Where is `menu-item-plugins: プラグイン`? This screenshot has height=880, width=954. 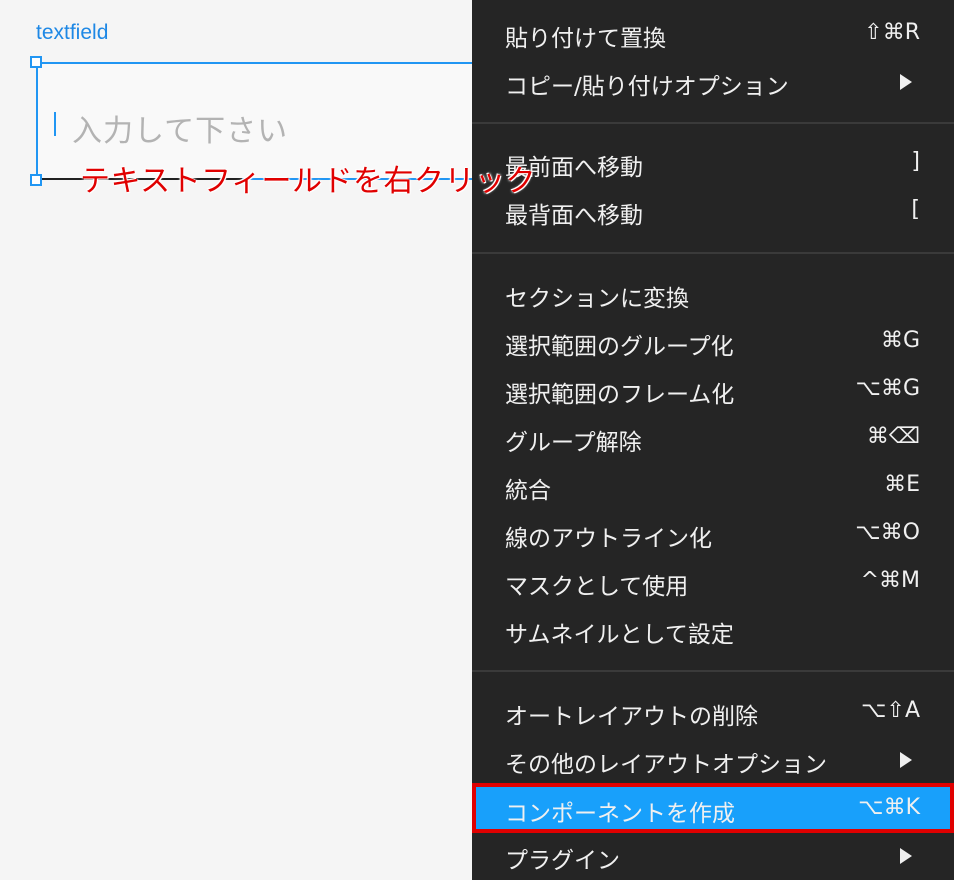
menu-item-plugins: プラグイン is located at coordinates (713, 855).